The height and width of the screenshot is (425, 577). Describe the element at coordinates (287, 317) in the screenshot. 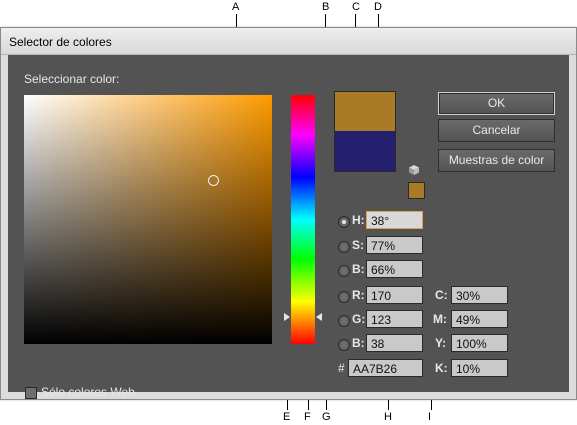

I see `hue-slider-left-arrow` at that location.